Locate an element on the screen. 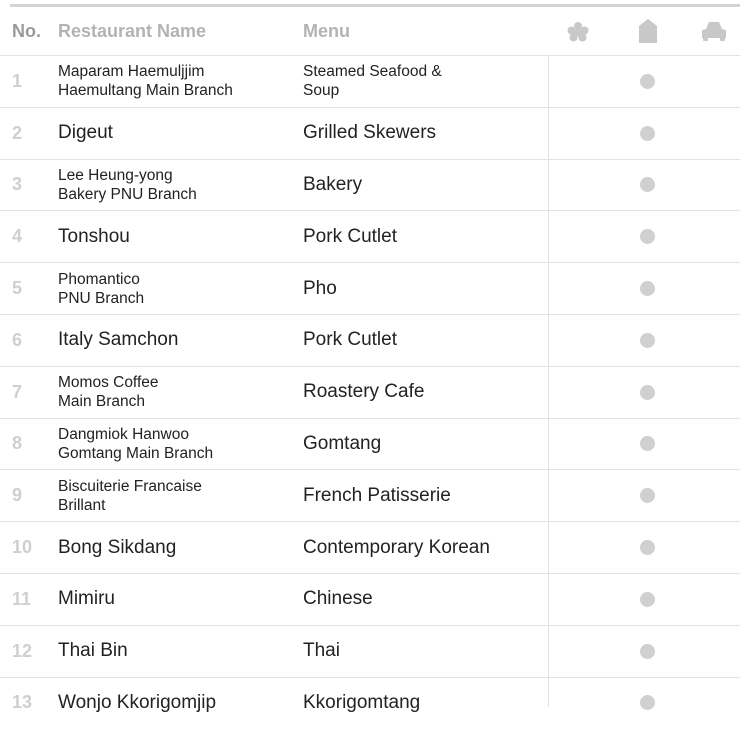  table-row: 13 Wonjo Kkorigomjip Kkorigomtang is located at coordinates (370, 702).